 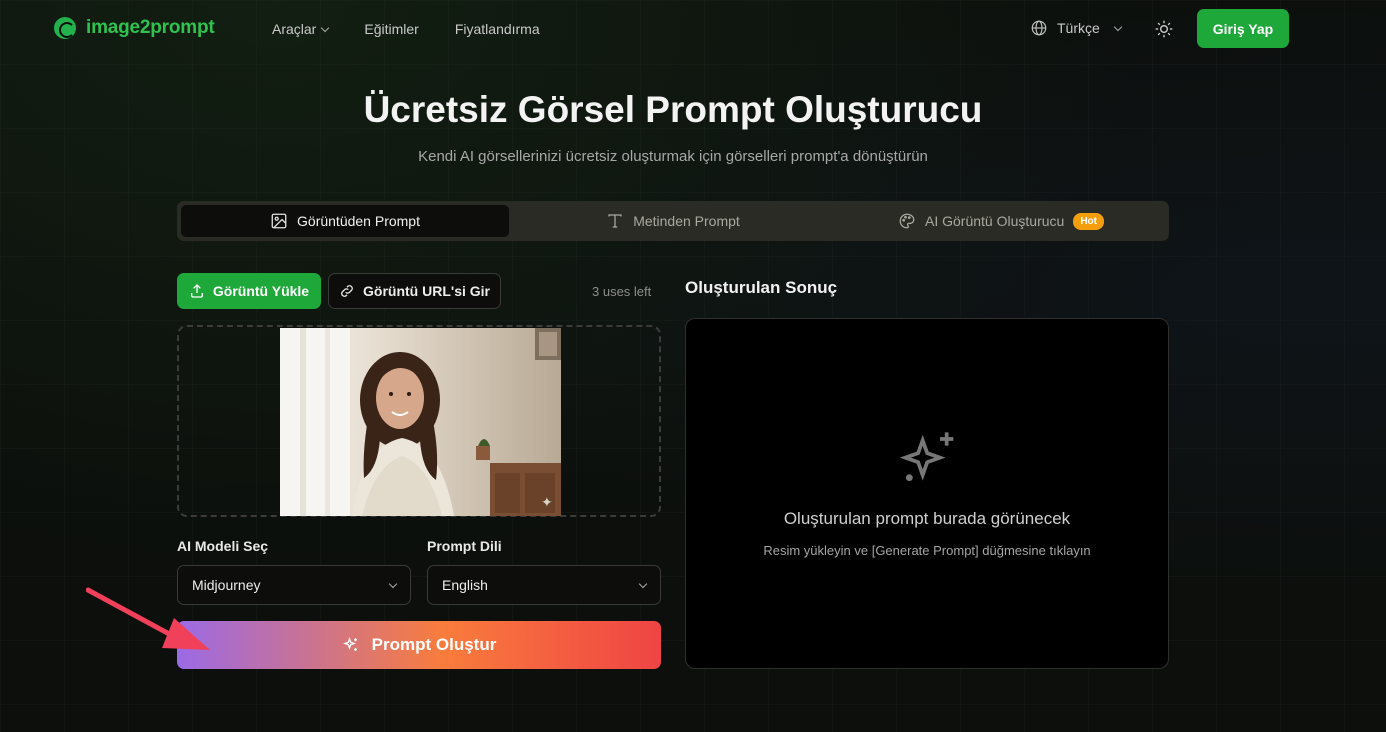 I want to click on generate-prompt-button: Prompt Oluştur, so click(x=419, y=645).